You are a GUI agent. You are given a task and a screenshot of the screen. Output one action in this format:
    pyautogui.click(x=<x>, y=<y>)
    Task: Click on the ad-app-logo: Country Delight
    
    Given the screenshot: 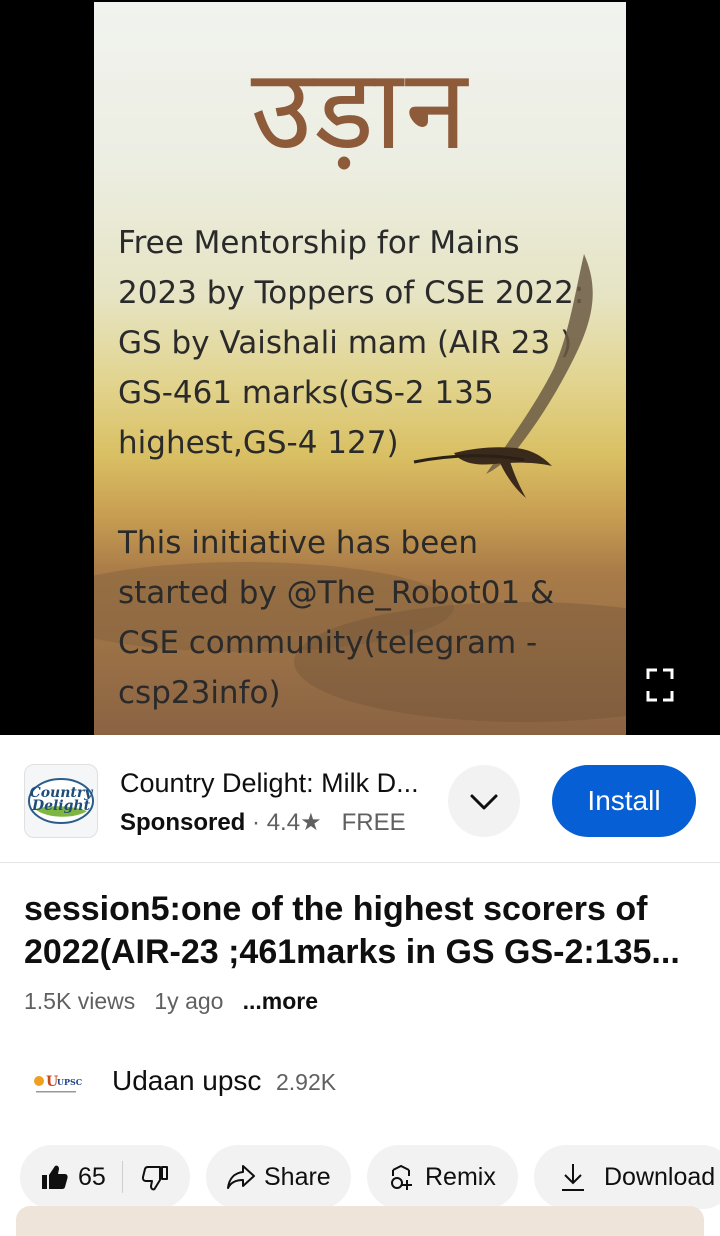 What is the action you would take?
    pyautogui.click(x=61, y=801)
    